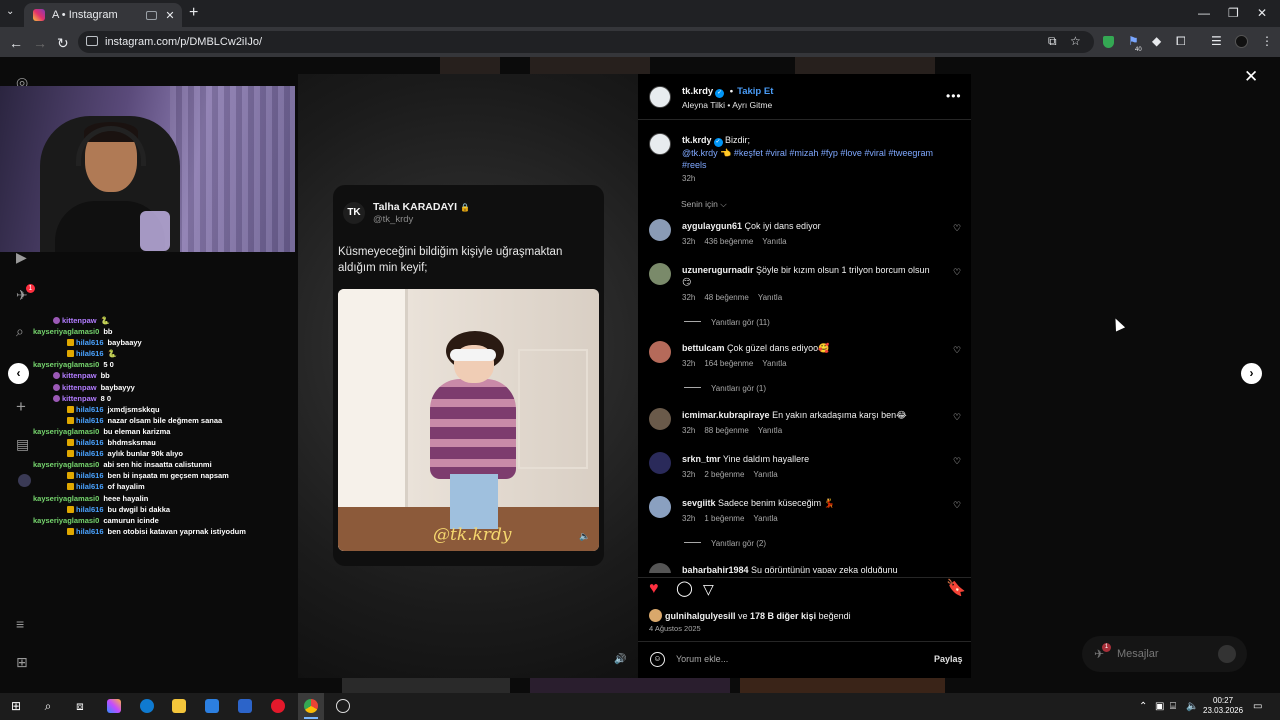 Image resolution: width=1280 pixels, height=720 pixels. Describe the element at coordinates (92, 41) in the screenshot. I see `site-info-icon` at that location.